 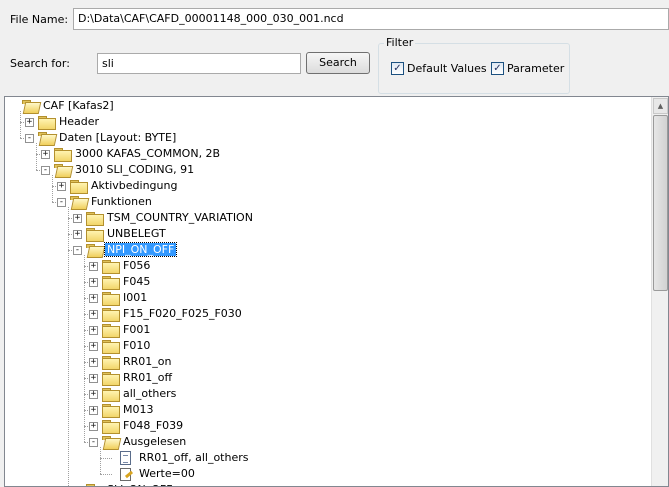 I want to click on tree-node: + F010, so click(x=325, y=346).